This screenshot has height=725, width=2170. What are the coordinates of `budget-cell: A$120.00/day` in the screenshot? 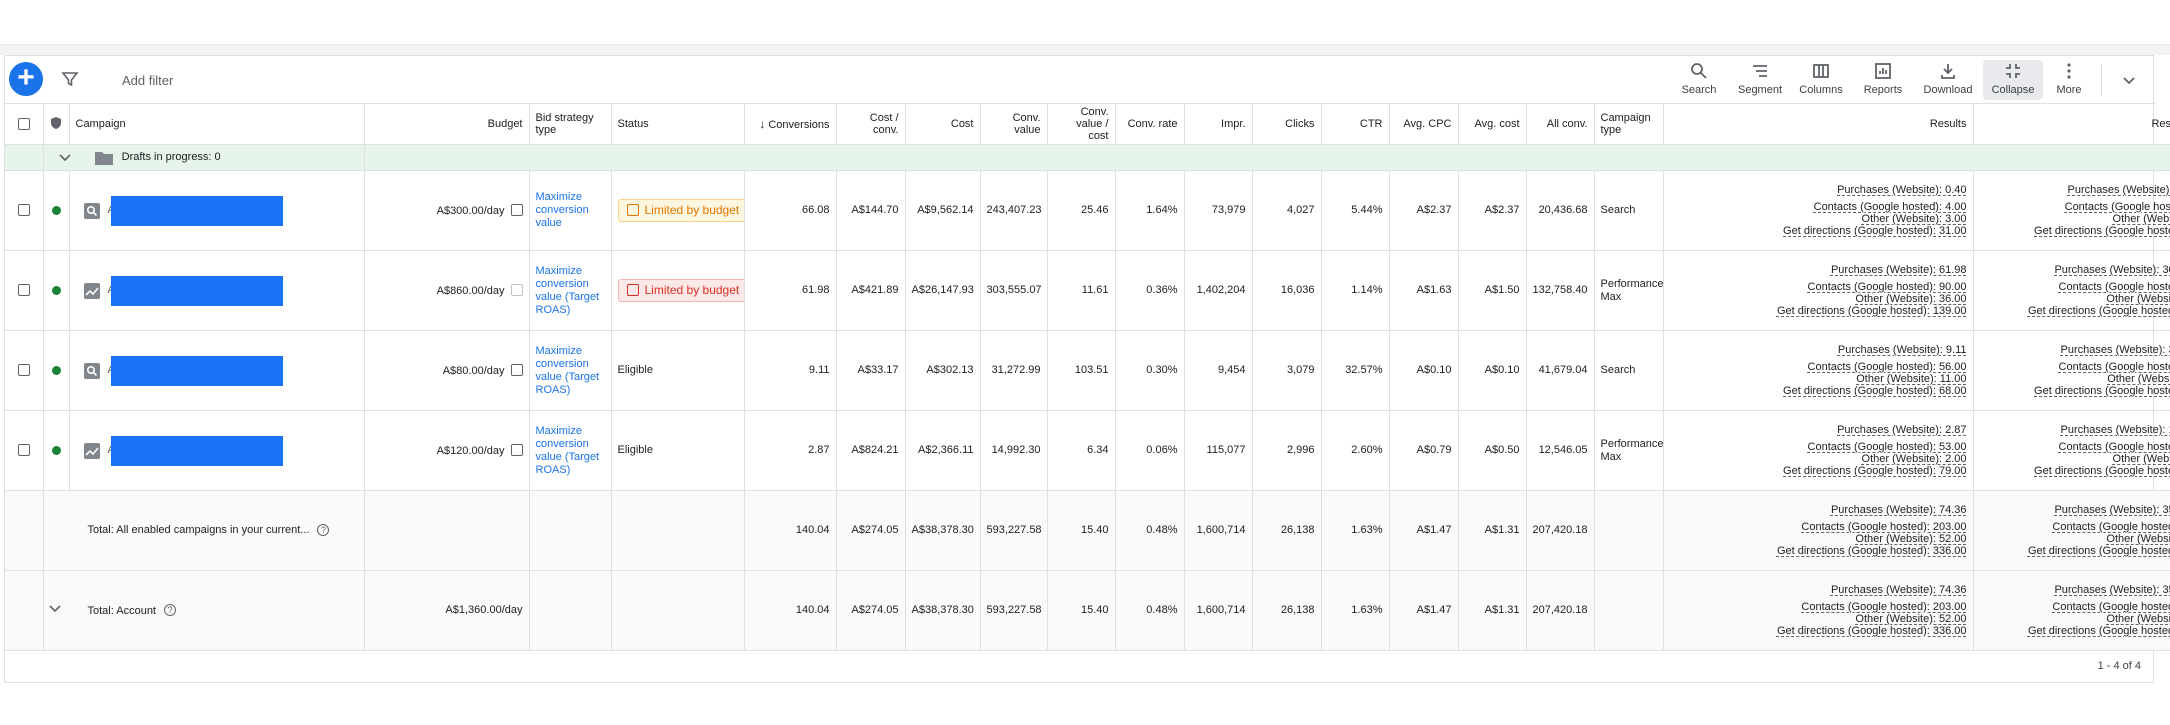 It's located at (447, 450).